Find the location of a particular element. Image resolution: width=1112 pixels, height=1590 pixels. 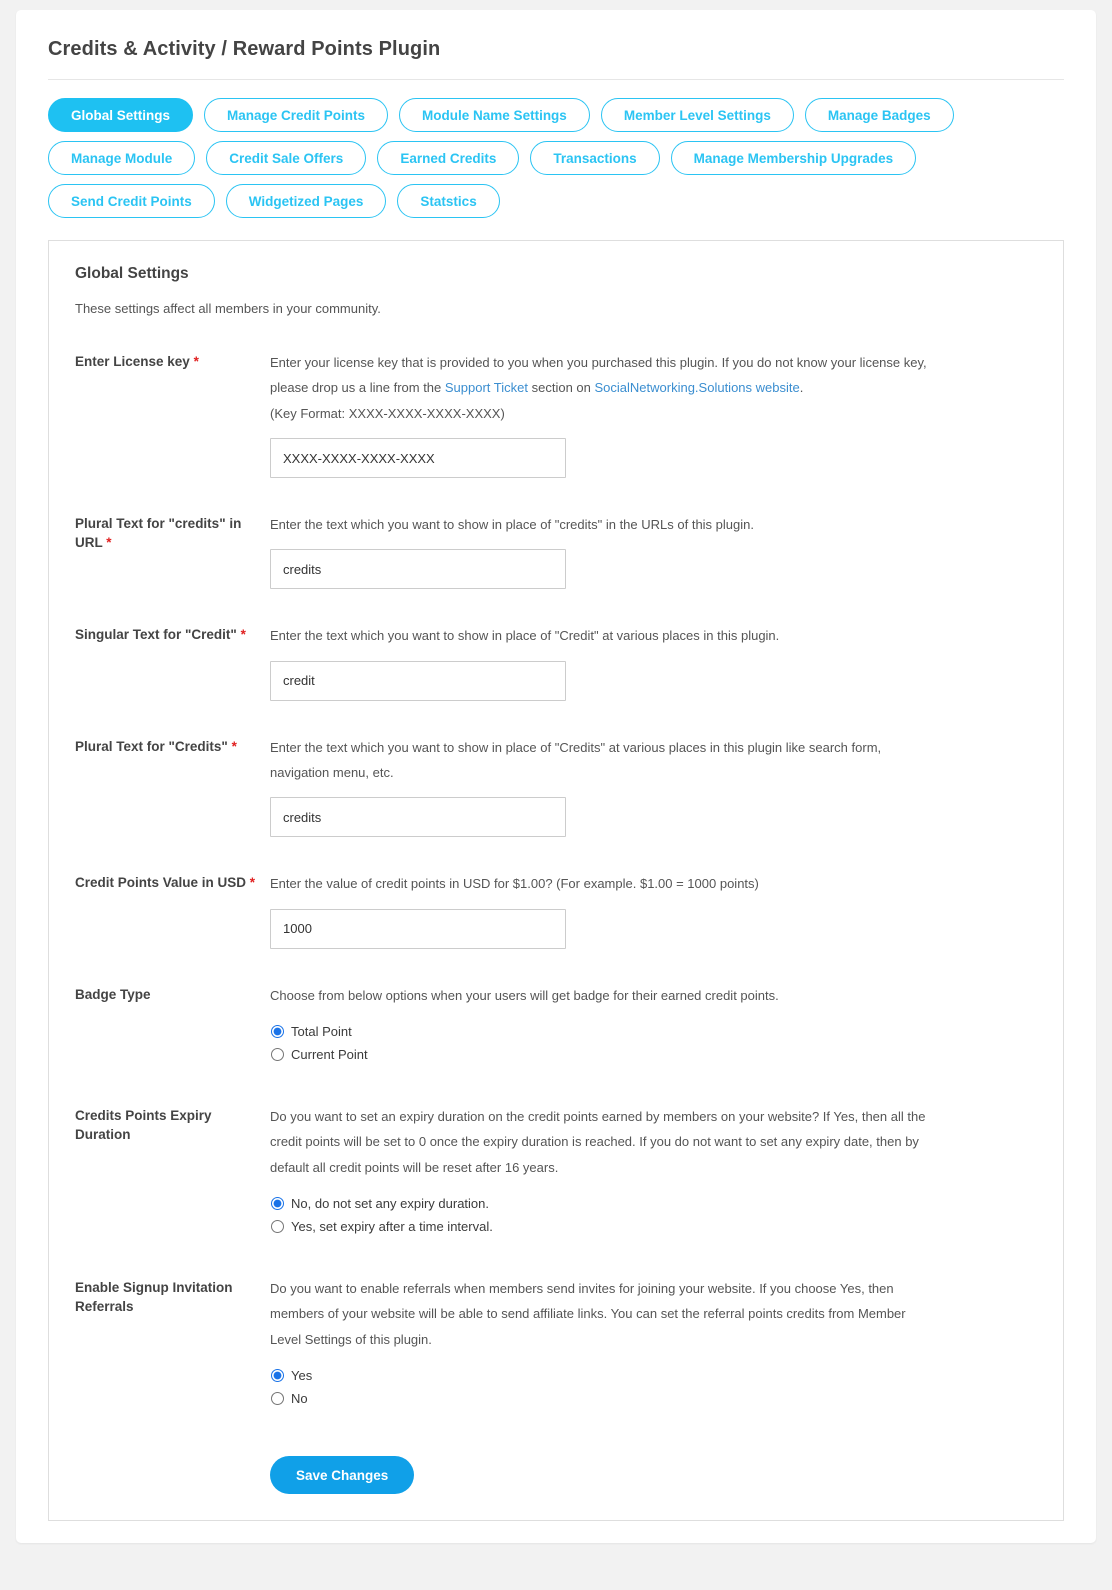

save-changes-button: Save Changes is located at coordinates (342, 1475).